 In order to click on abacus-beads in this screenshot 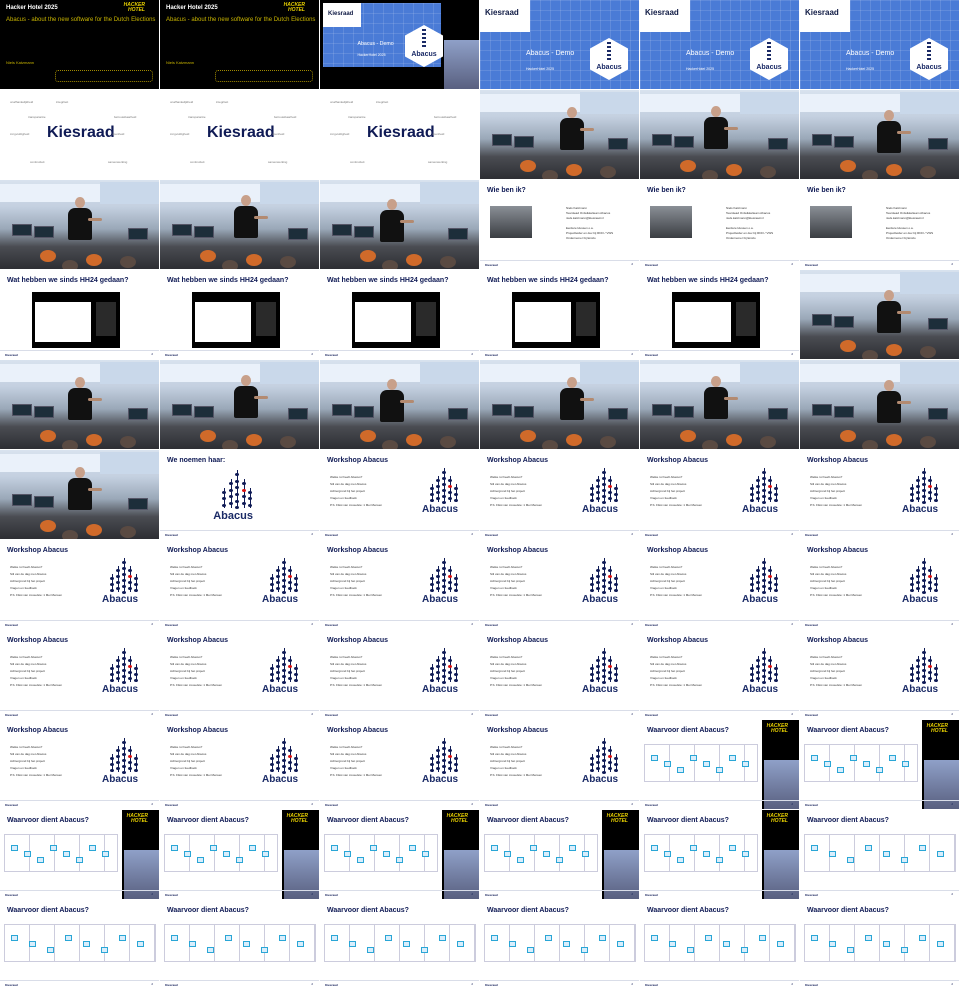, I will do `click(769, 52)`.